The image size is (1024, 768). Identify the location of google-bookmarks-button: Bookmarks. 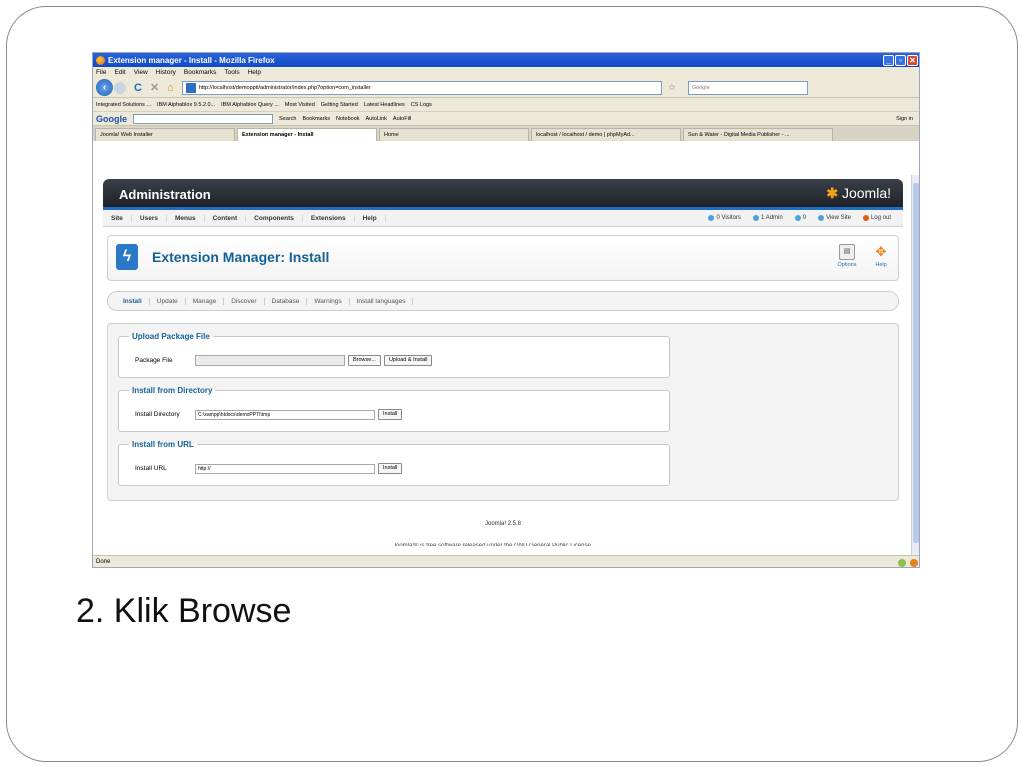
(316, 119).